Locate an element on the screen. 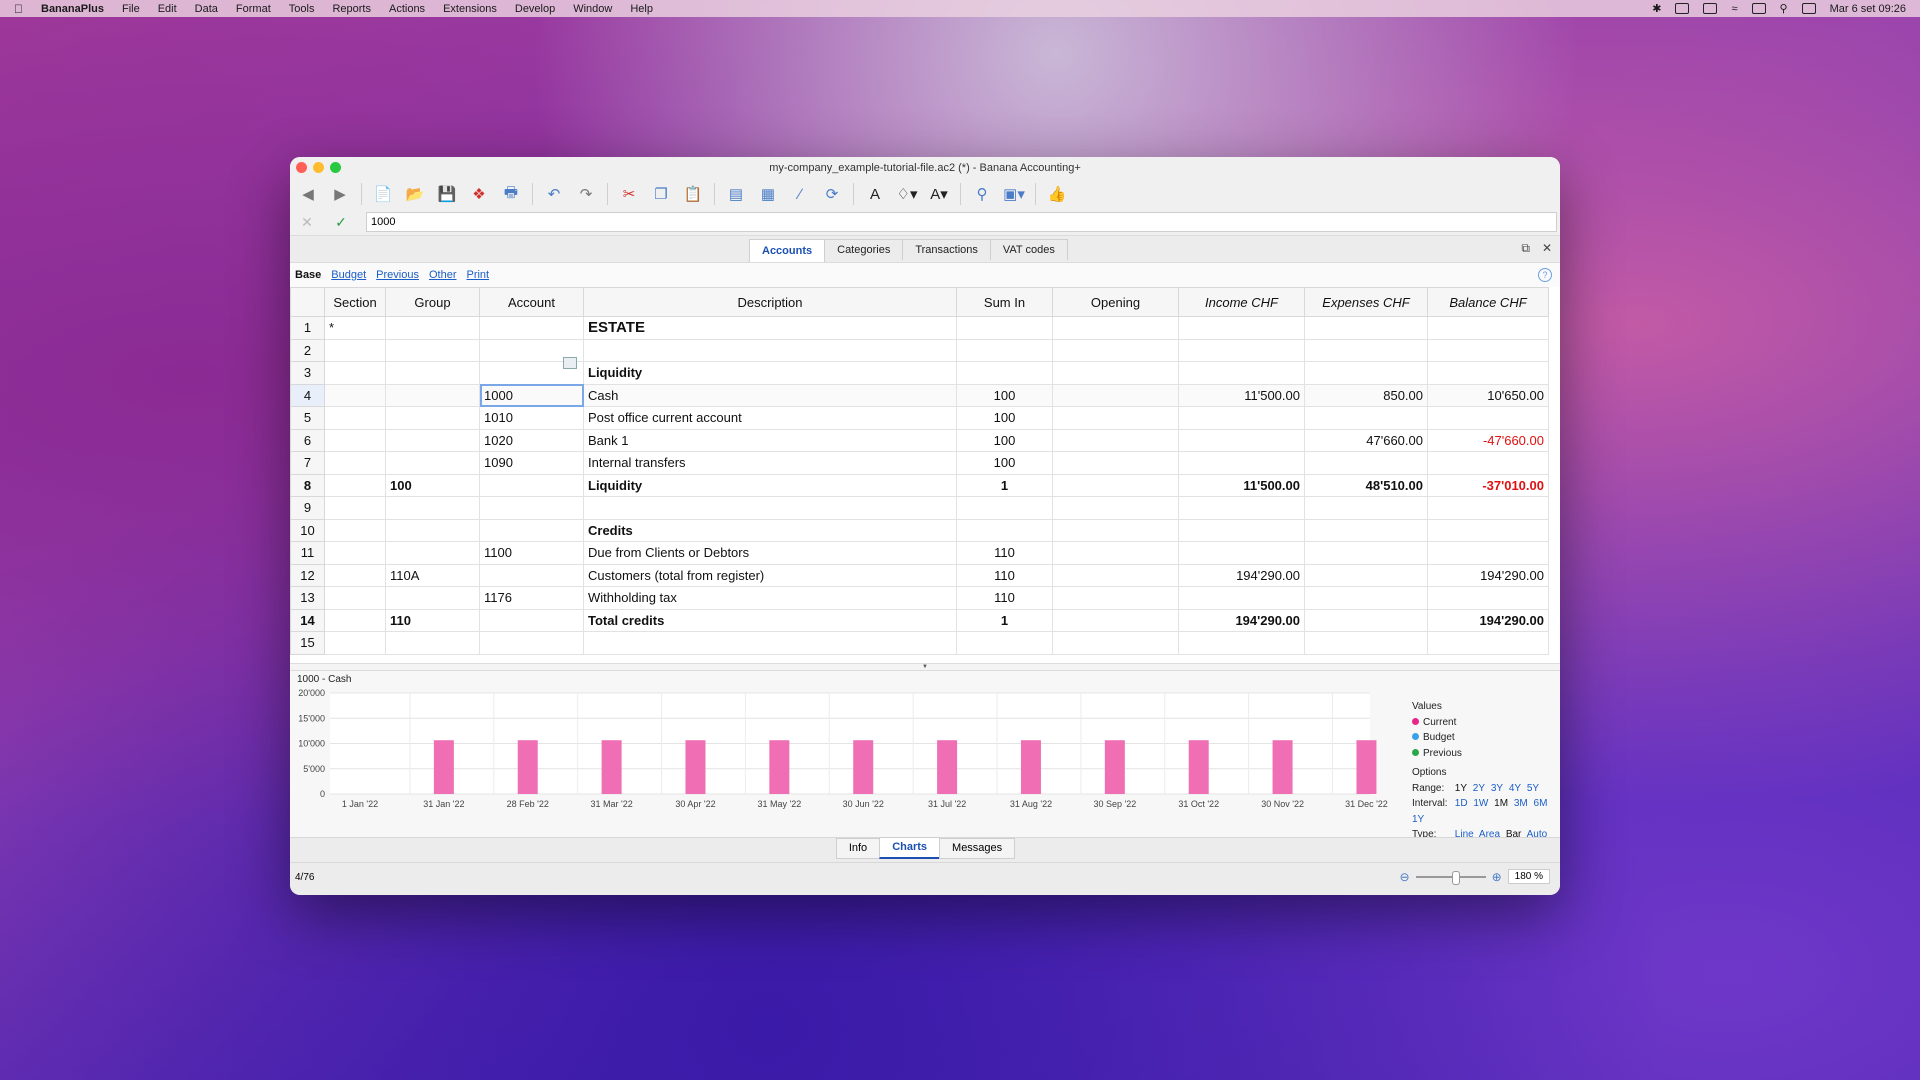 The width and height of the screenshot is (1920, 1080). range-1y: 1Y is located at coordinates (1461, 788).